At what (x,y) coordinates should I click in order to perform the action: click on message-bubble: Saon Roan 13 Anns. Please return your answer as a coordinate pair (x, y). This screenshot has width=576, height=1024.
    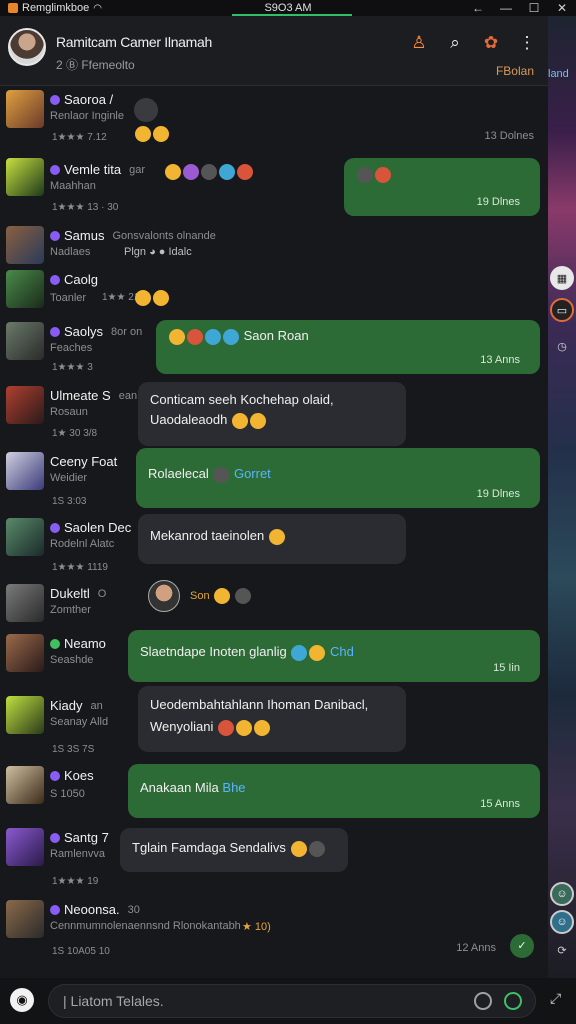
    Looking at the image, I should click on (348, 347).